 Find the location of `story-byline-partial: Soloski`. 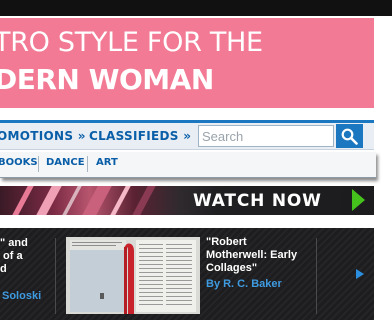

story-byline-partial: Soloski is located at coordinates (21, 296).